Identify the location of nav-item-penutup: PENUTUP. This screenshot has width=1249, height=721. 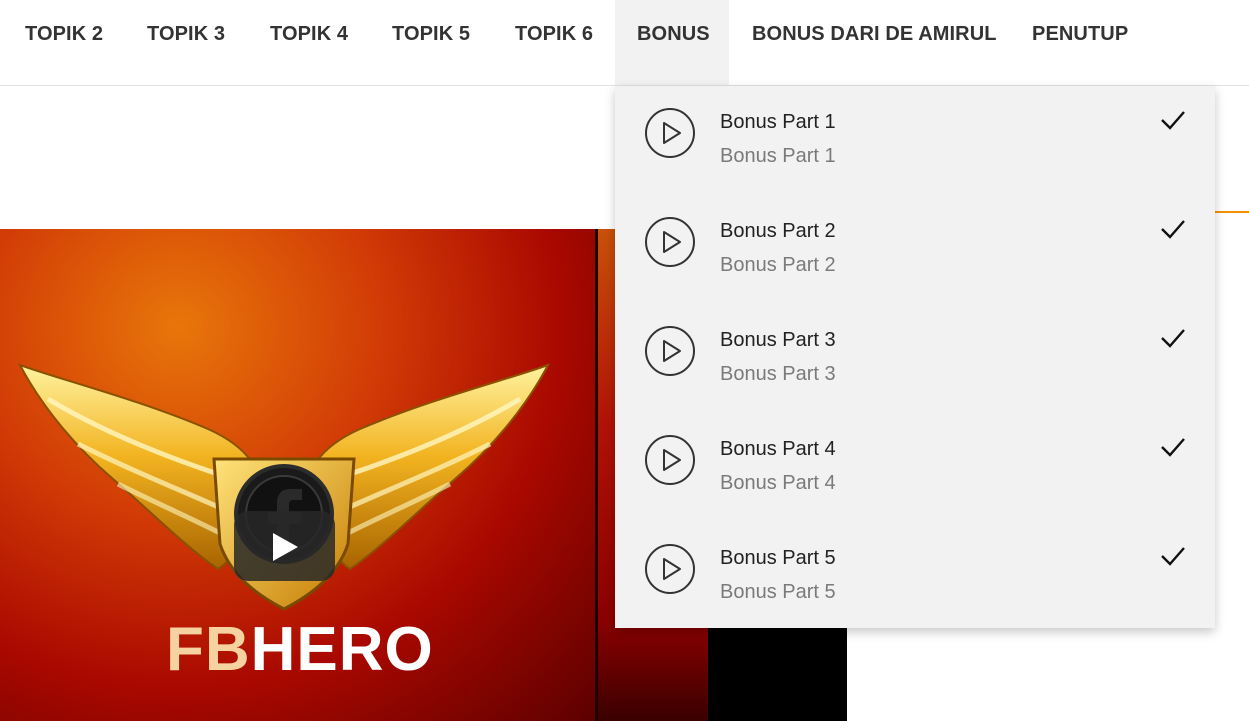
(1080, 42).